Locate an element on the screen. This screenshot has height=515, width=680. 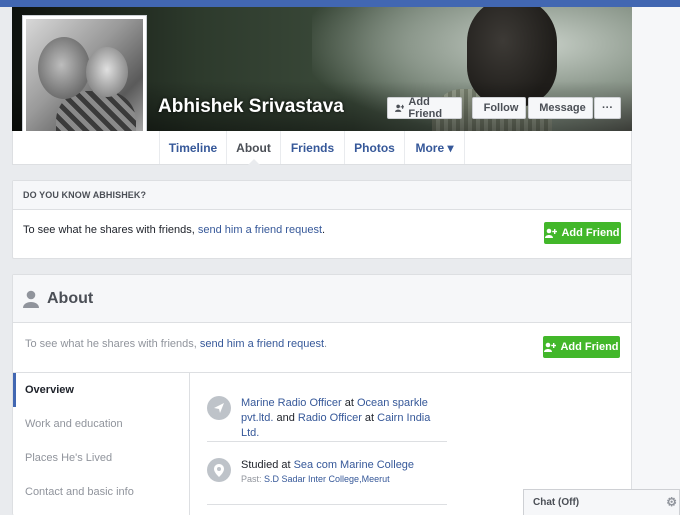
chat-bar: Chat (Off) ⚙ is located at coordinates (601, 502).